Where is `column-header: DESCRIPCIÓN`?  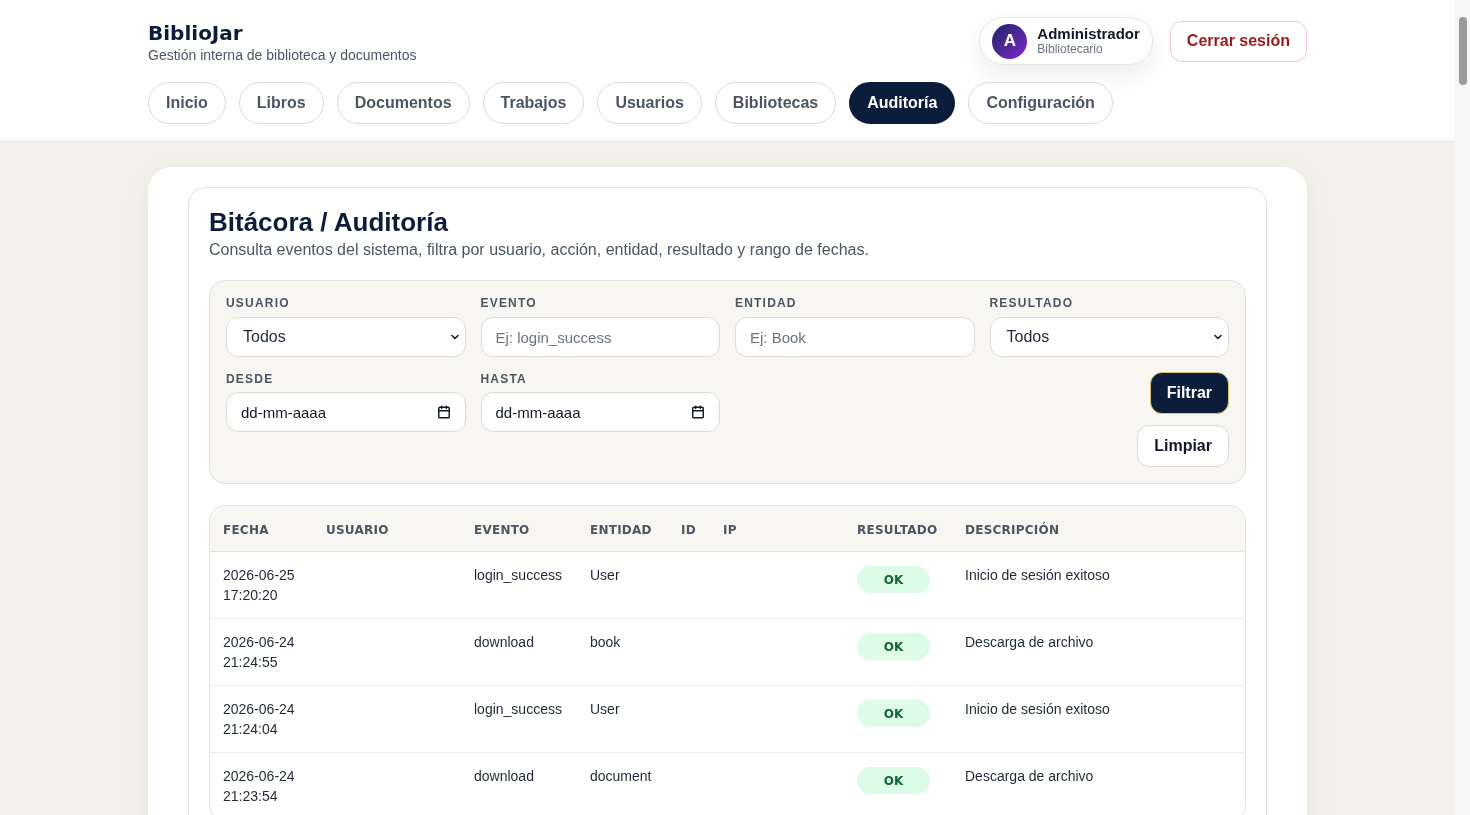 column-header: DESCRIPCIÓN is located at coordinates (1012, 529).